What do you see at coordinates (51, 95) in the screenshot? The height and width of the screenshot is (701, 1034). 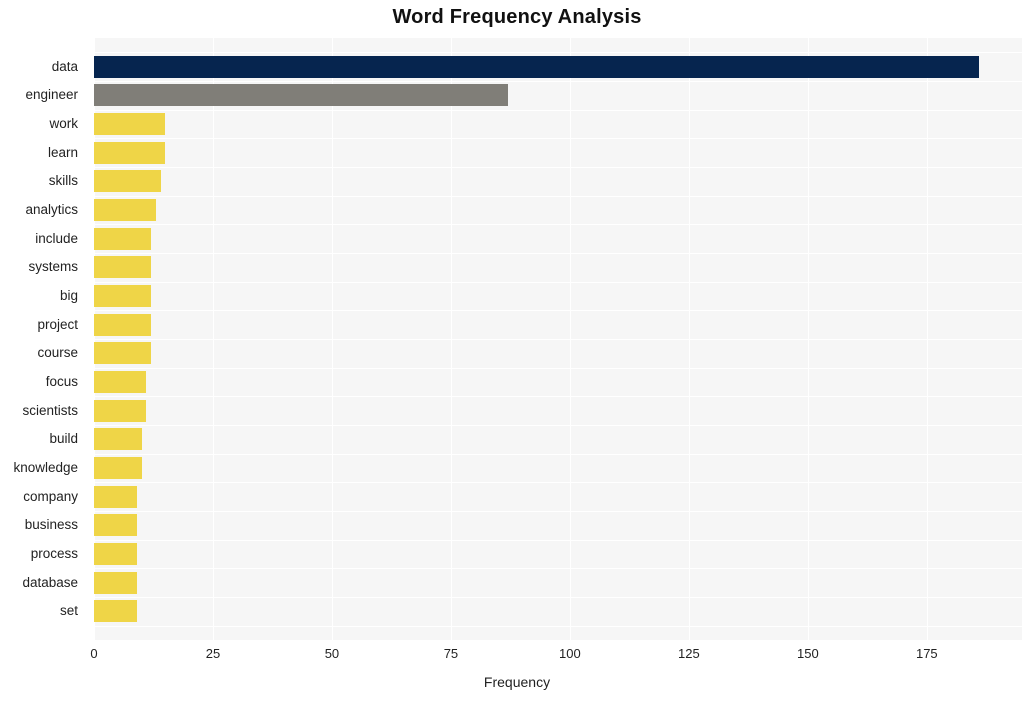 I see `y-axis-tick-label: engineer` at bounding box center [51, 95].